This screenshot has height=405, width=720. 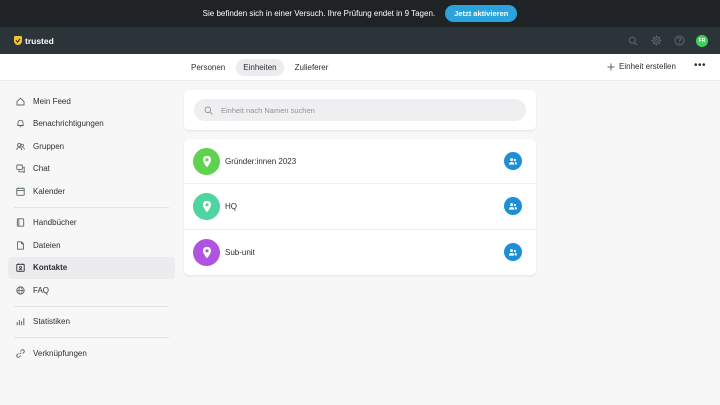 I want to click on tab-bar: Personen Einheiten Zulieferer, so click(x=259, y=67).